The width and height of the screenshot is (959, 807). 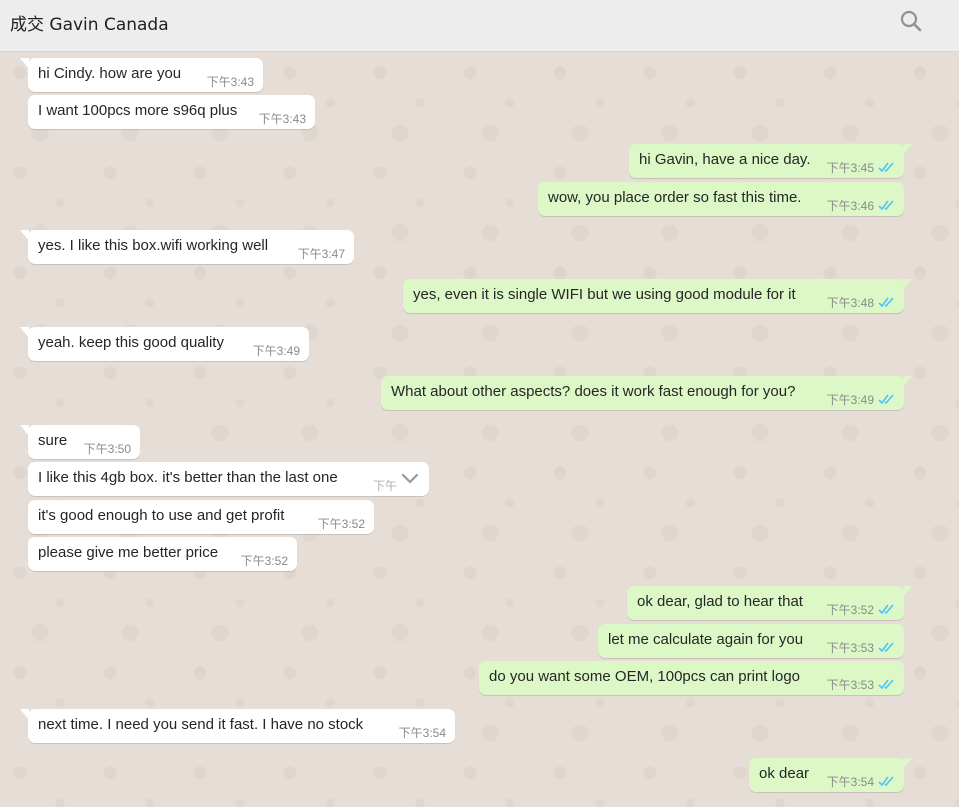 What do you see at coordinates (153, 245) in the screenshot?
I see `message-text: yes. I like this box.wifi working well` at bounding box center [153, 245].